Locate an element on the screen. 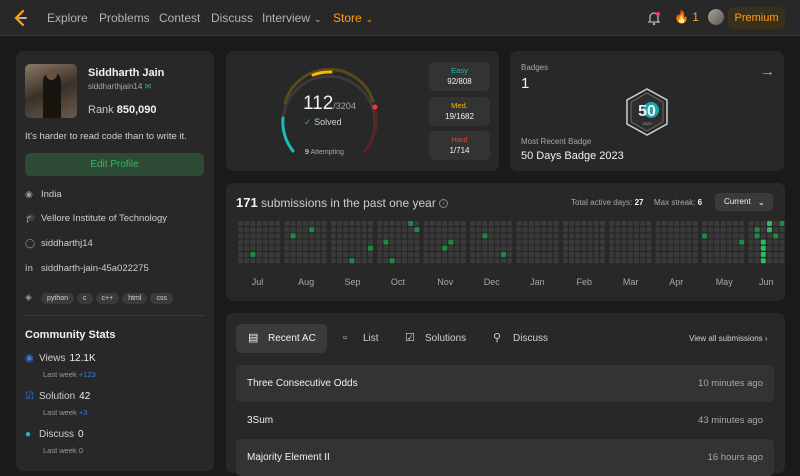 This screenshot has width=800, height=476. tab-recent-ac: ▤ Recent AC is located at coordinates (281, 338).